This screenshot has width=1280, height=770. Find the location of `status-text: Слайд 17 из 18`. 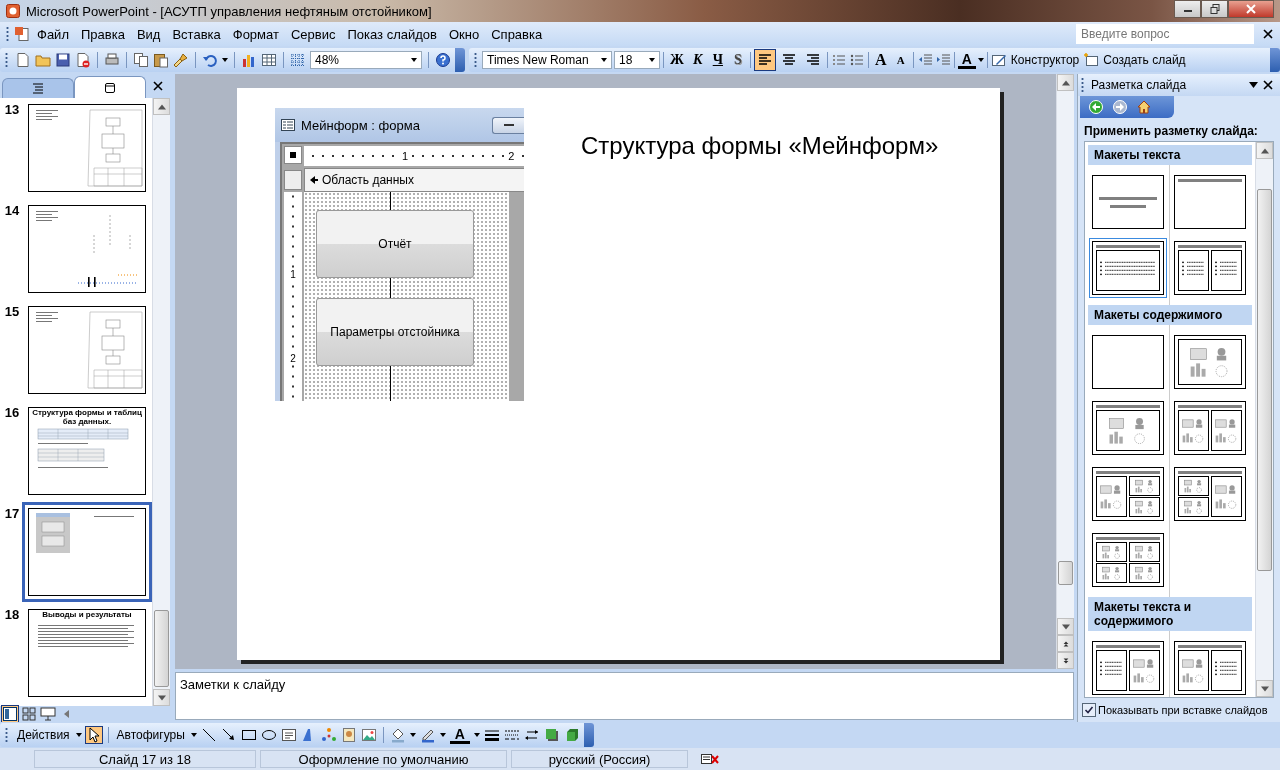

status-text: Слайд 17 из 18 is located at coordinates (145, 759).